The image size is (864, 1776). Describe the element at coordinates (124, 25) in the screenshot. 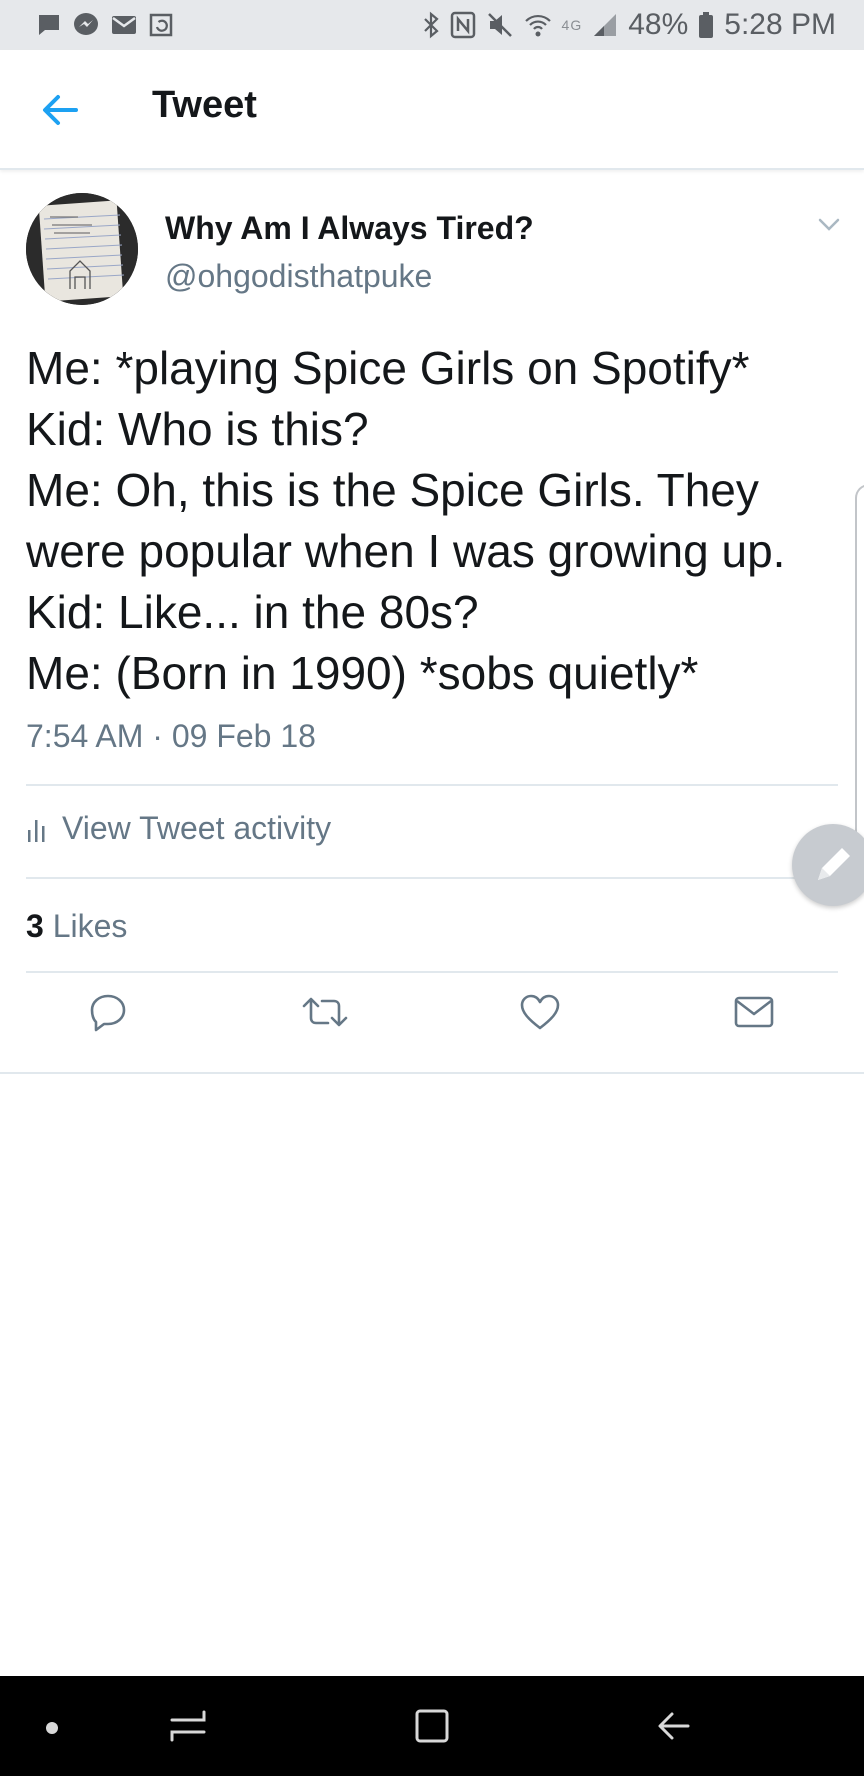

I see `email-icon` at that location.